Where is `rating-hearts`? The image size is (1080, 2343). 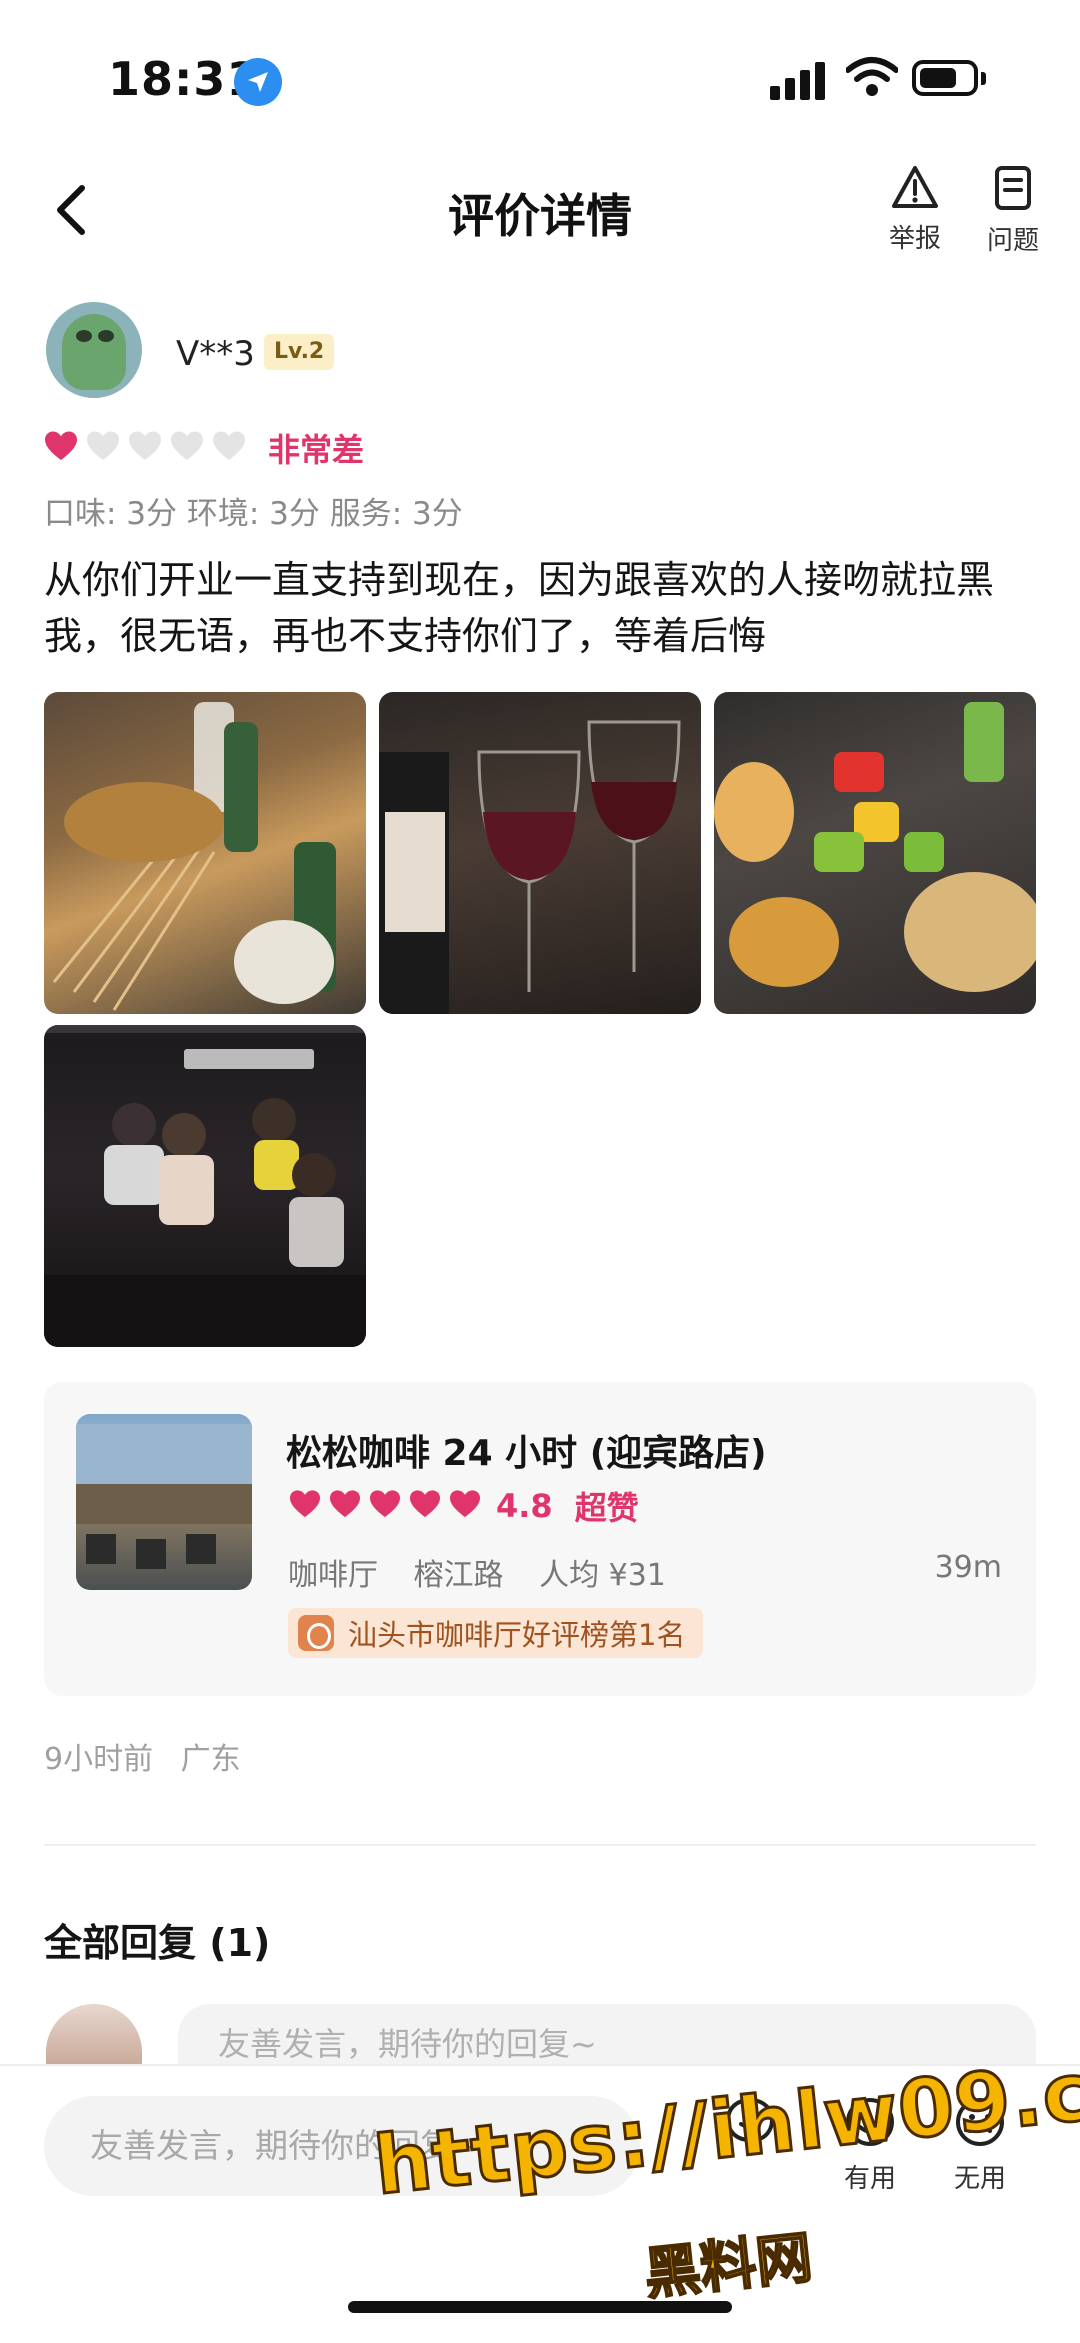 rating-hearts is located at coordinates (149, 448).